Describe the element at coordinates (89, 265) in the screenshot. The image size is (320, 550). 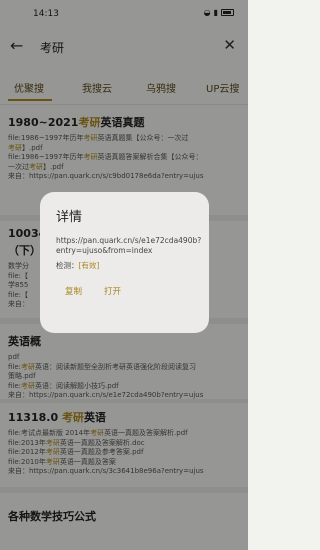
I see `valid-badge: [有效]` at that location.